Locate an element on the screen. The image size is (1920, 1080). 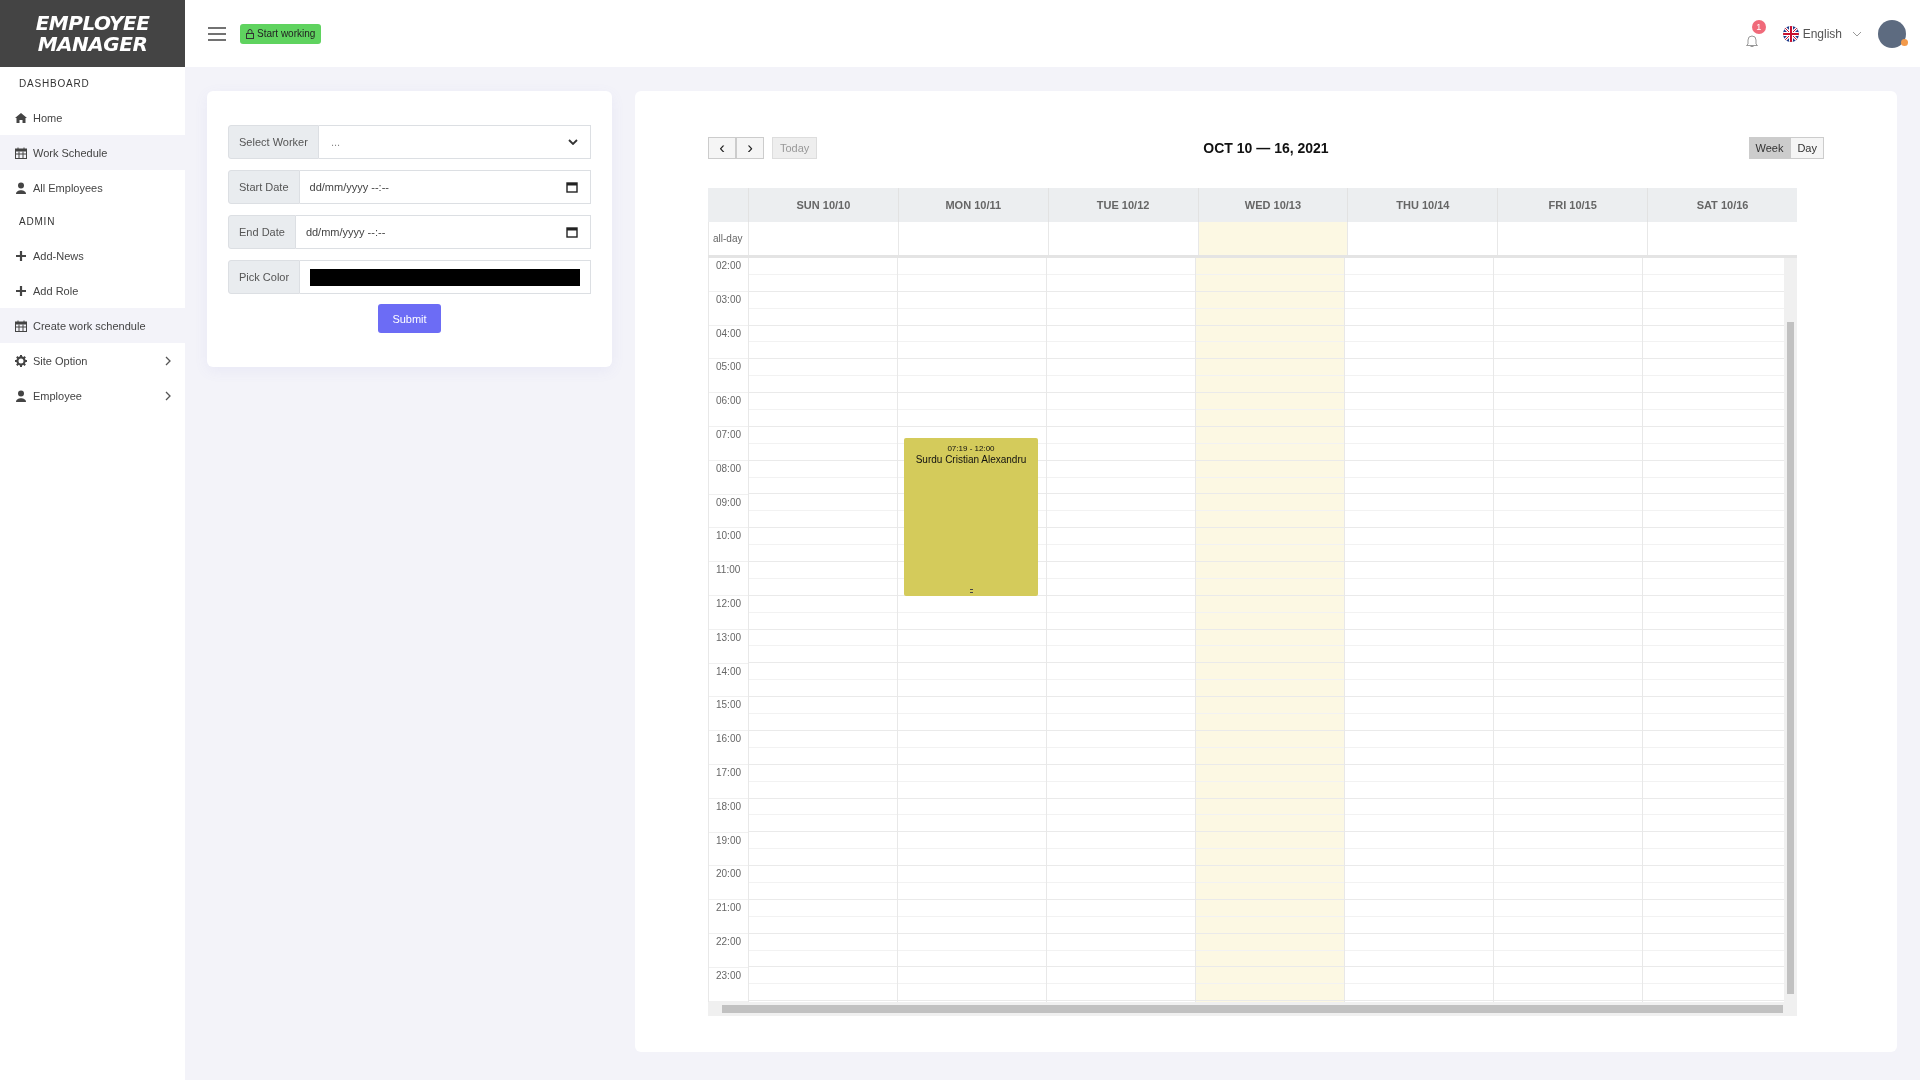
event-title: Surdu Cristian Alexandru is located at coordinates (971, 459).